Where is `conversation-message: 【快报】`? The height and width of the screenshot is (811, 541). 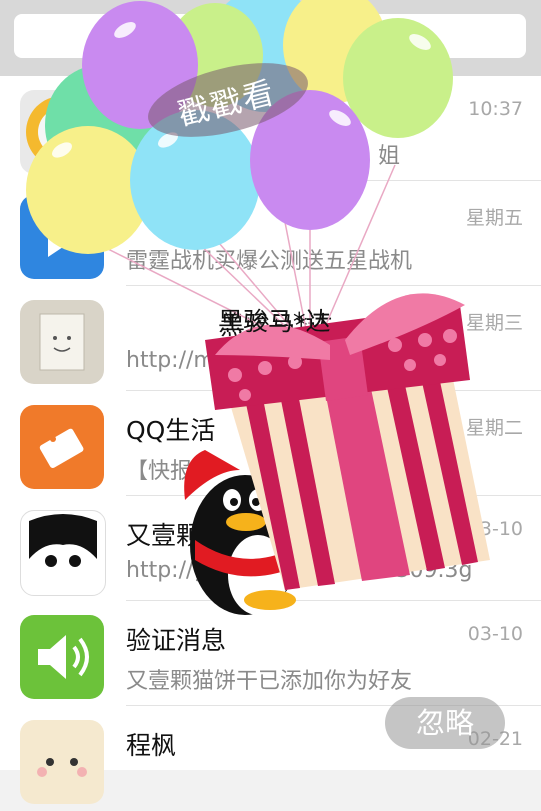 conversation-message: 【快报】 is located at coordinates (170, 471).